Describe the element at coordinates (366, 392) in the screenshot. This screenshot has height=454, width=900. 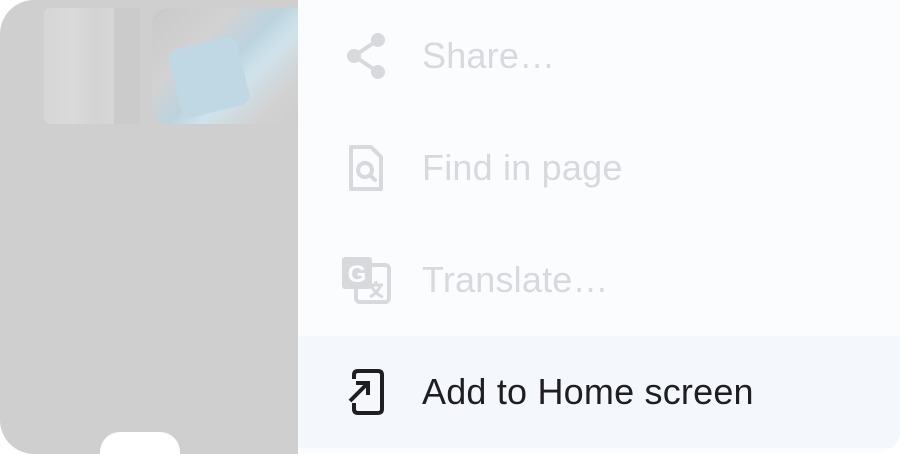
I see `add-to-home-screen-icon` at that location.